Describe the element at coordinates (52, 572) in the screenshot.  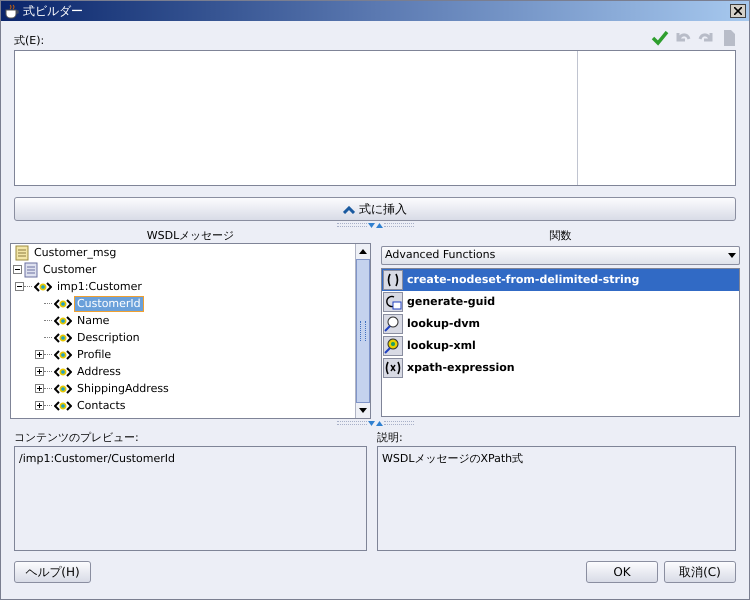
I see `help-button: ヘルプ(H)` at that location.